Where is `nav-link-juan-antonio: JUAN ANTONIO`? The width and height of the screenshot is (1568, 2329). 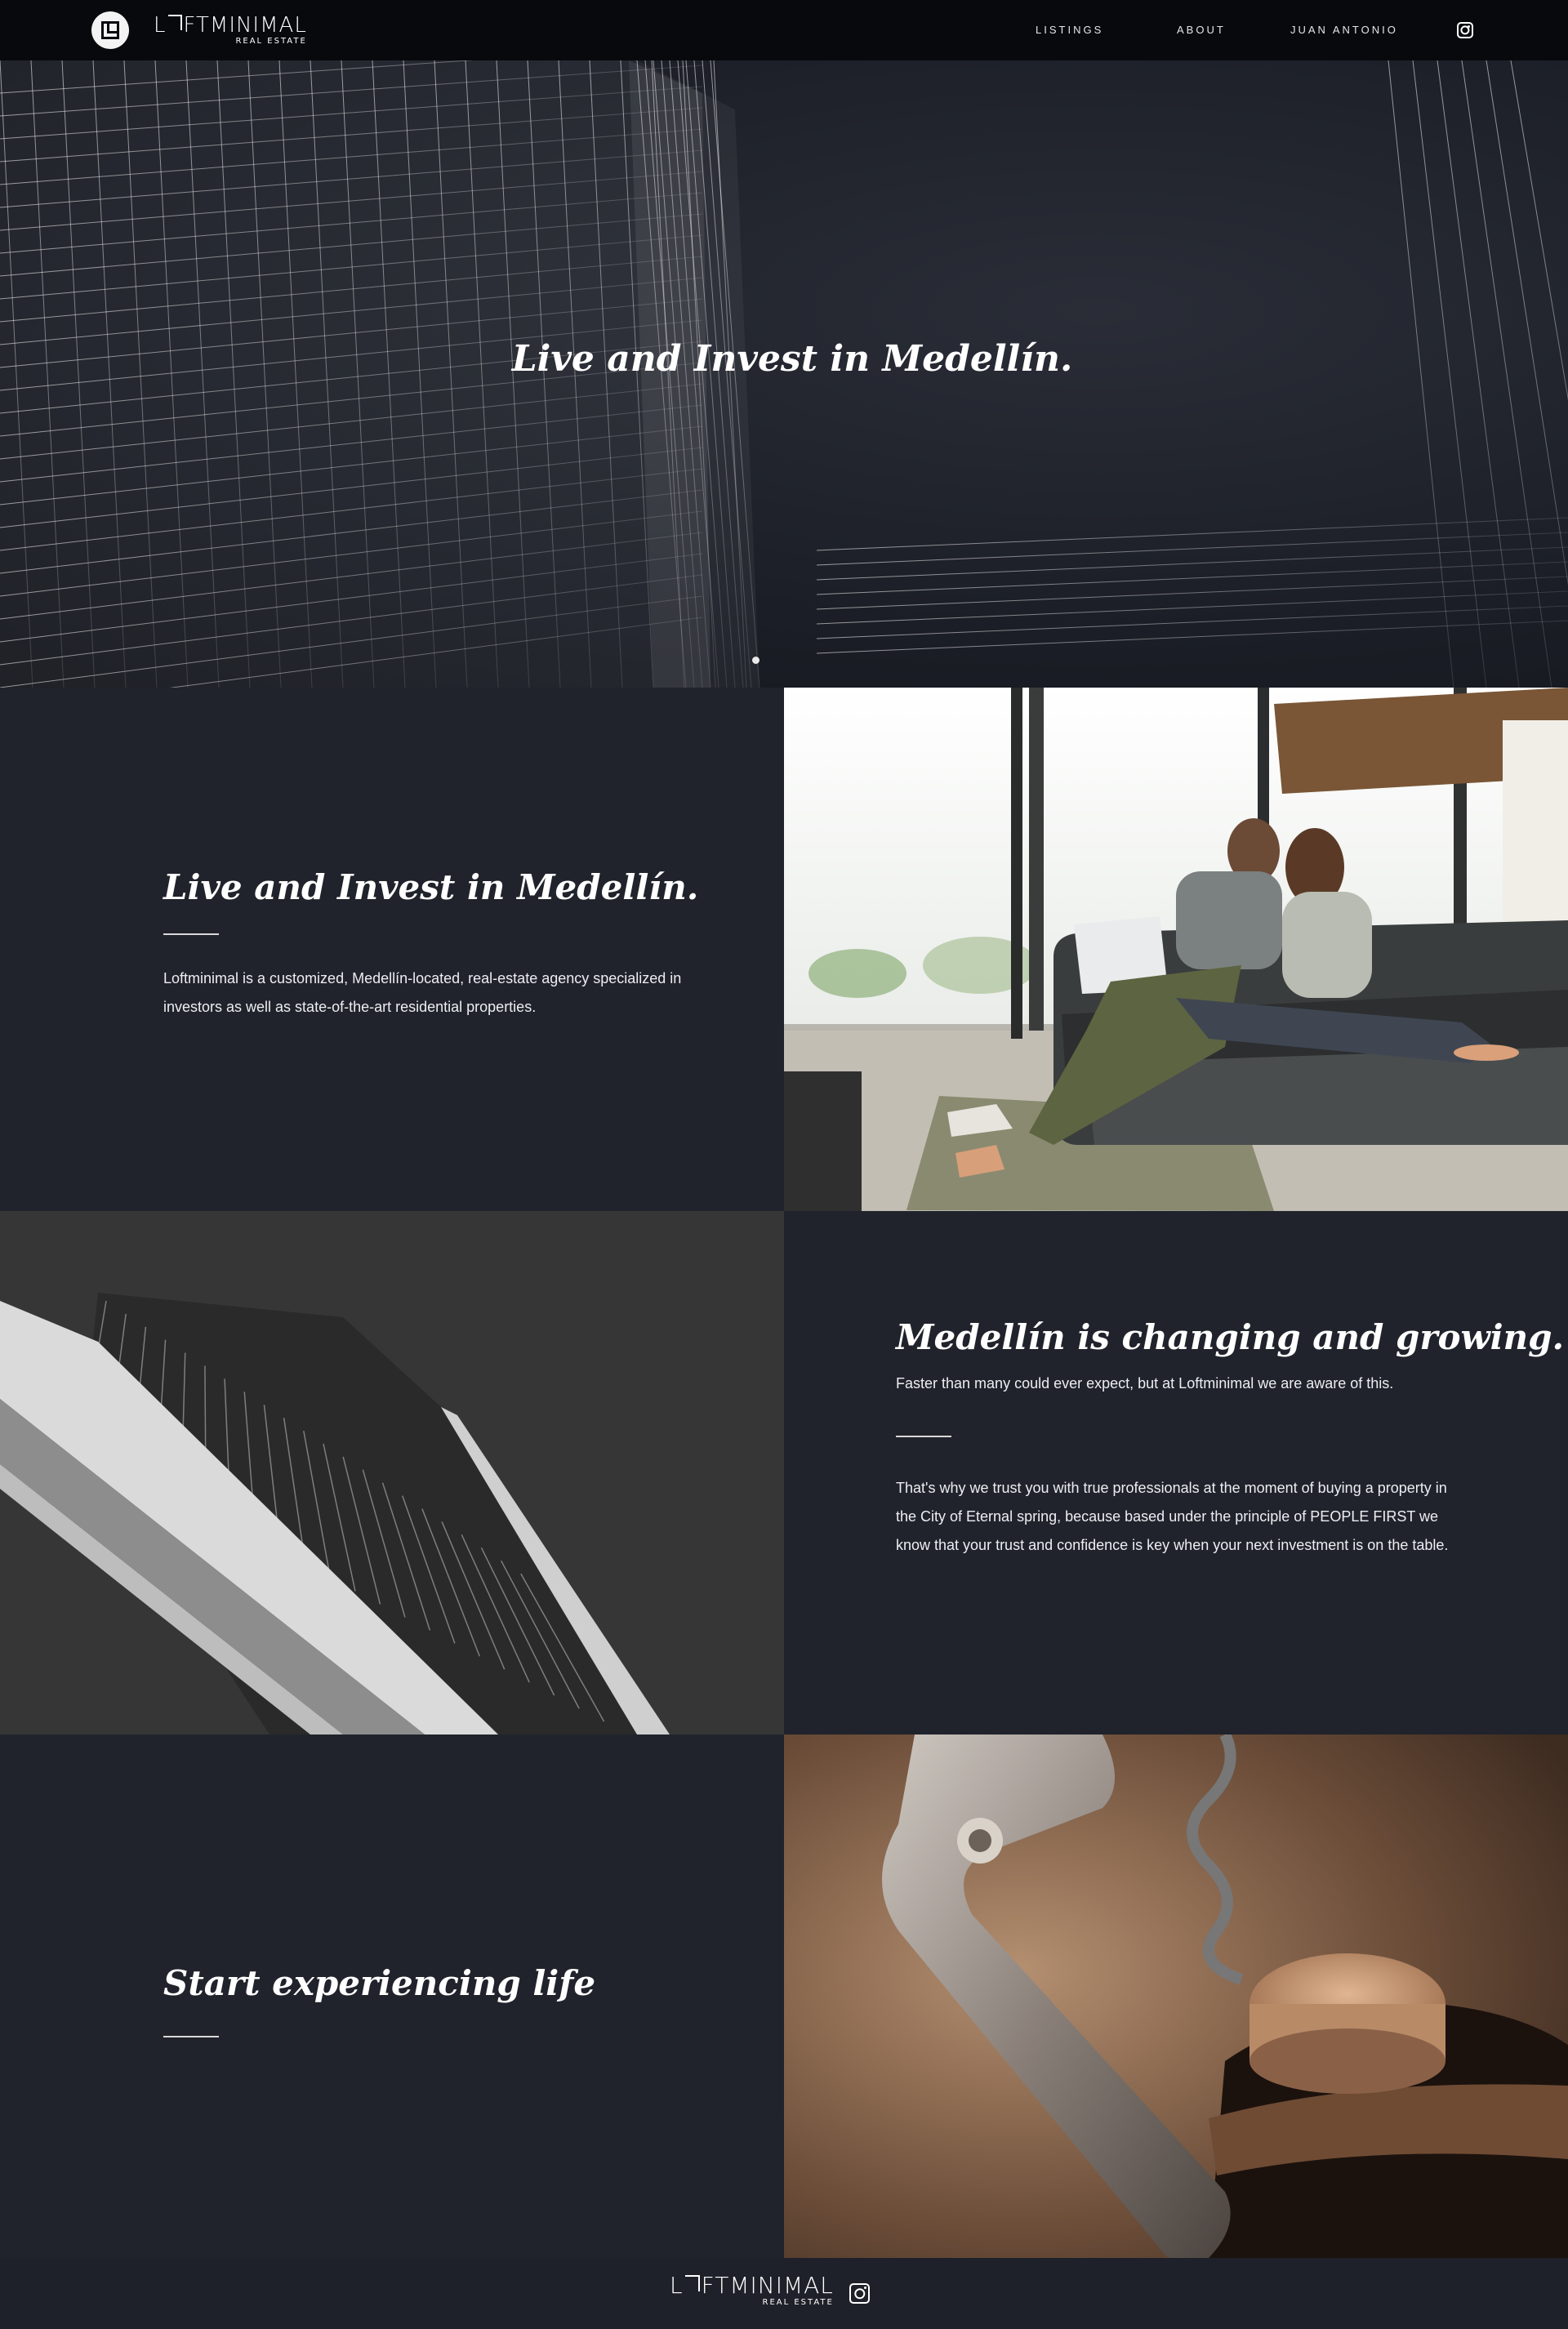 nav-link-juan-antonio: JUAN ANTONIO is located at coordinates (1344, 30).